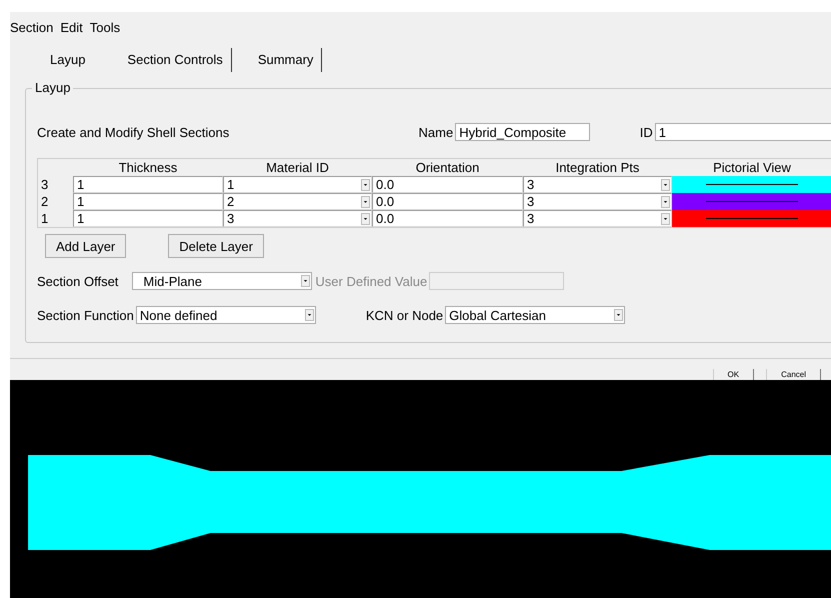  Describe the element at coordinates (133, 132) in the screenshot. I see `section-heading: Create and Modify Shell Sections` at that location.